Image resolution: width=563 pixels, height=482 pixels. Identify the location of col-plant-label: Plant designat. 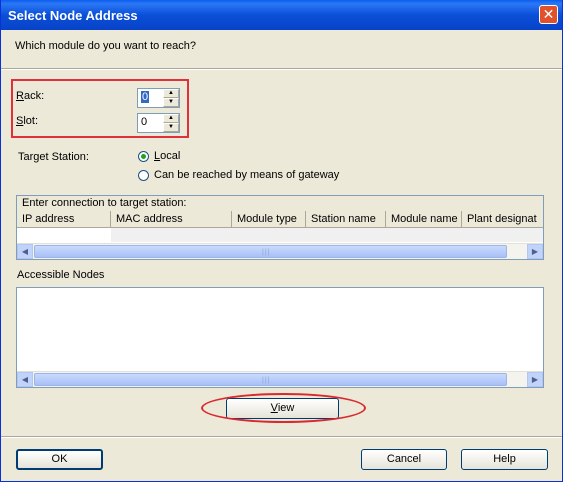
(502, 219).